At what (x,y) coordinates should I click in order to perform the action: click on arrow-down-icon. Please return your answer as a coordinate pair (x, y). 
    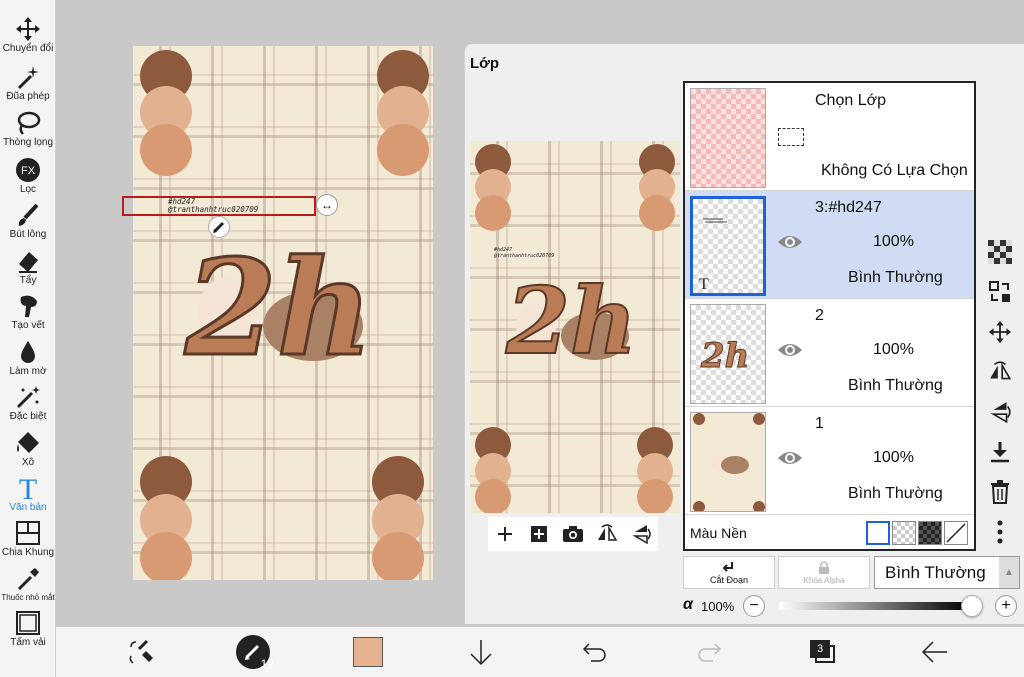
    Looking at the image, I should click on (481, 653).